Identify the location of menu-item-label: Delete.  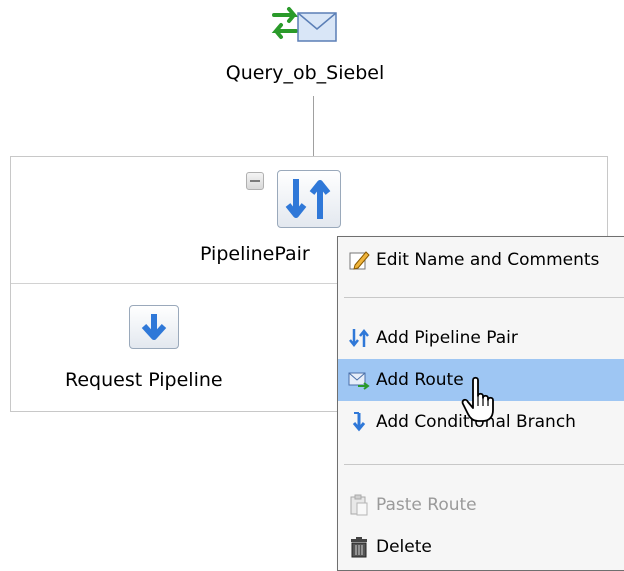
(404, 547).